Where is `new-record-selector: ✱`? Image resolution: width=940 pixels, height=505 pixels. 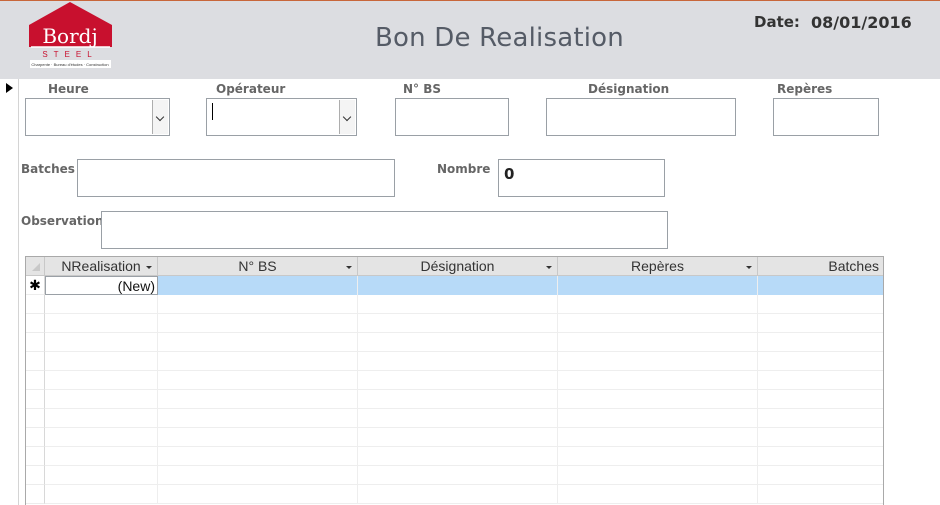 new-record-selector: ✱ is located at coordinates (35, 285).